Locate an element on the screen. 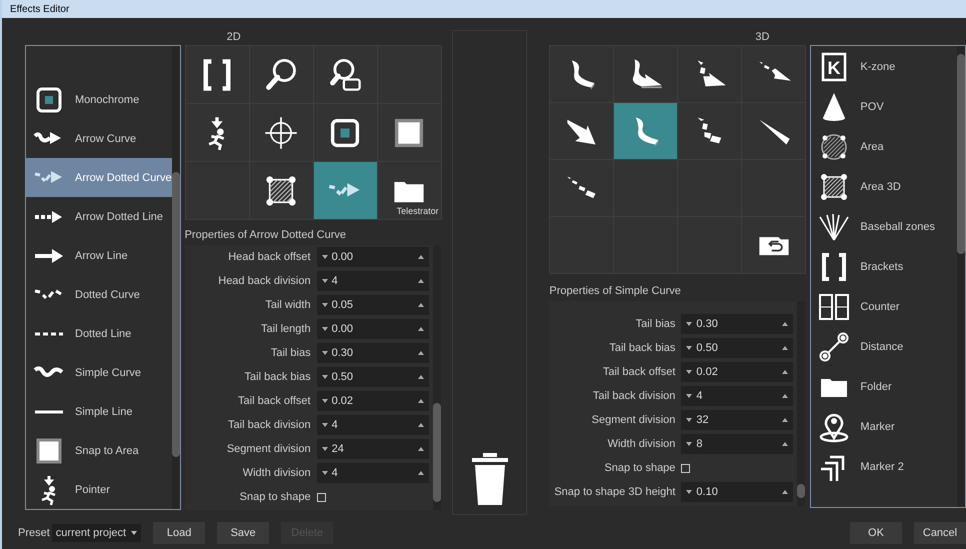  action-button: Save is located at coordinates (243, 533).